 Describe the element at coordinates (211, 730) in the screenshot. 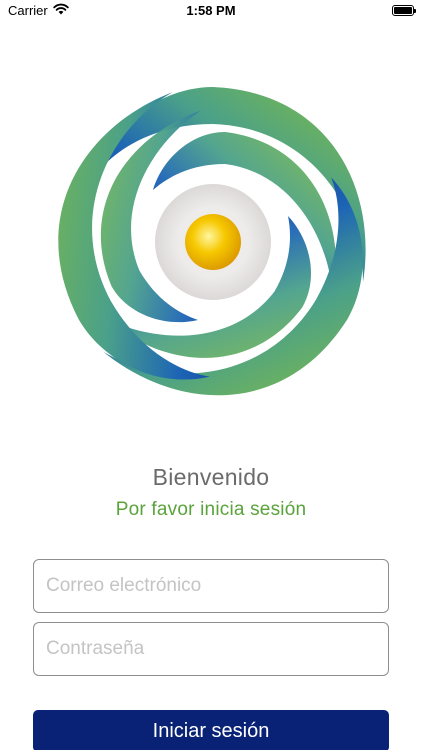

I see `login-button: Iniciar sesión` at that location.